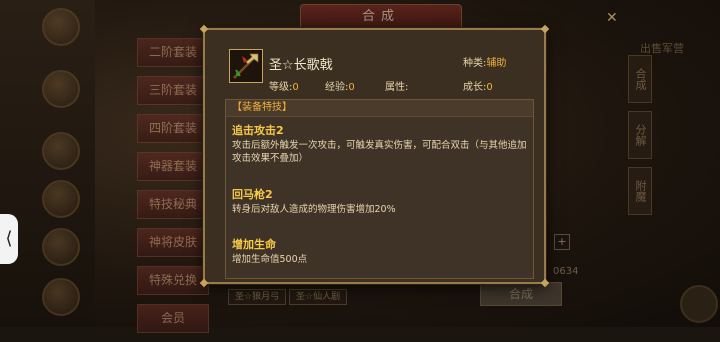 The width and height of the screenshot is (720, 342). What do you see at coordinates (640, 135) in the screenshot?
I see `tab-decompose: 分解` at bounding box center [640, 135].